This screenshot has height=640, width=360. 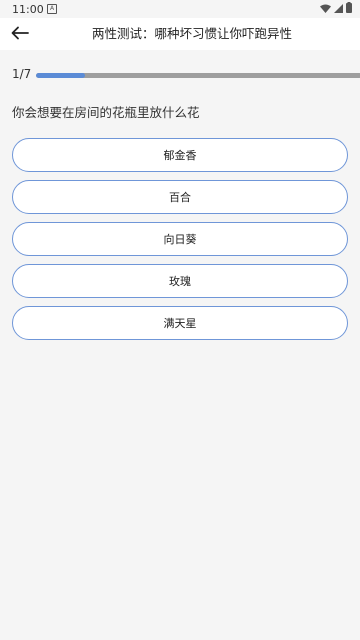 What do you see at coordinates (106, 112) in the screenshot?
I see `question-text: 你会想要在房间的花瓶里放什么花` at bounding box center [106, 112].